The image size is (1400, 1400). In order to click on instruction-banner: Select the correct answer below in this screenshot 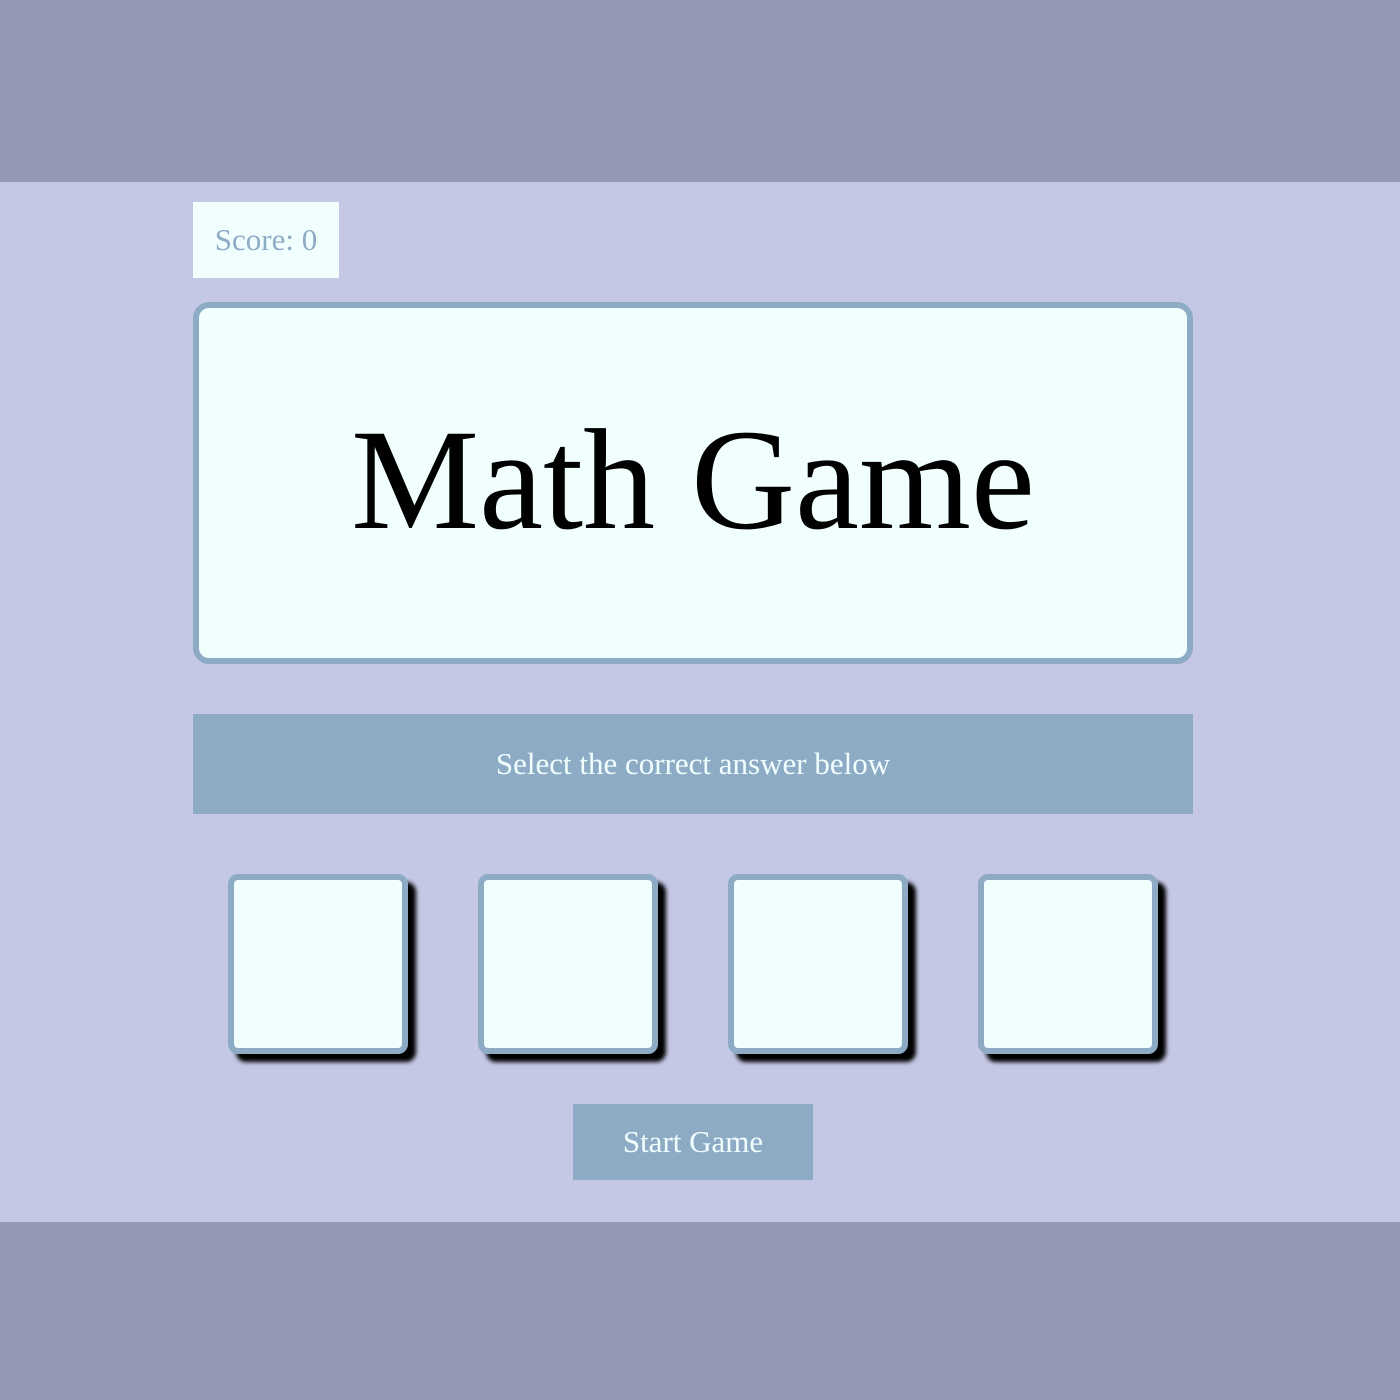, I will do `click(693, 764)`.